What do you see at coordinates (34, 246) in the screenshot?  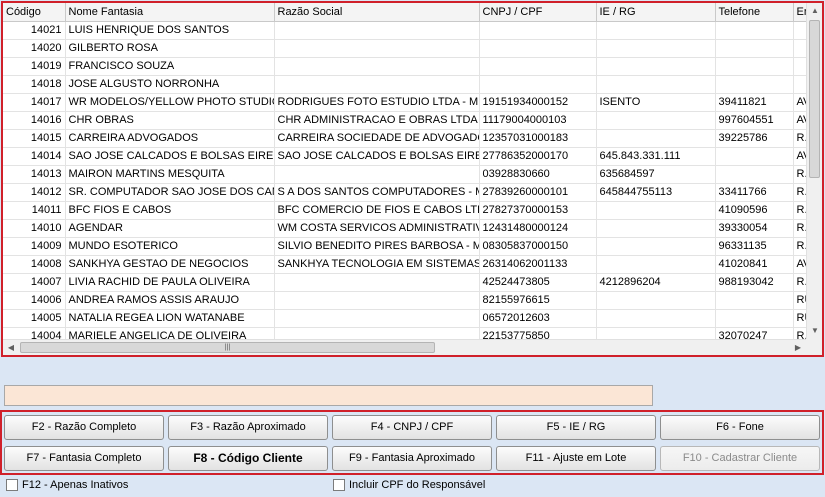 I see `table-cell: 14009` at bounding box center [34, 246].